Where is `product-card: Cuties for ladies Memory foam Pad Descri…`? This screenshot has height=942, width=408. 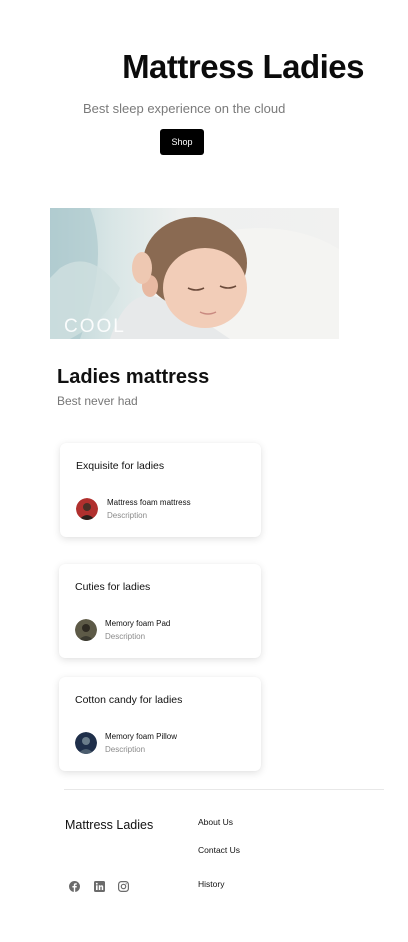
product-card: Cuties for ladies Memory foam Pad Descri… is located at coordinates (160, 611).